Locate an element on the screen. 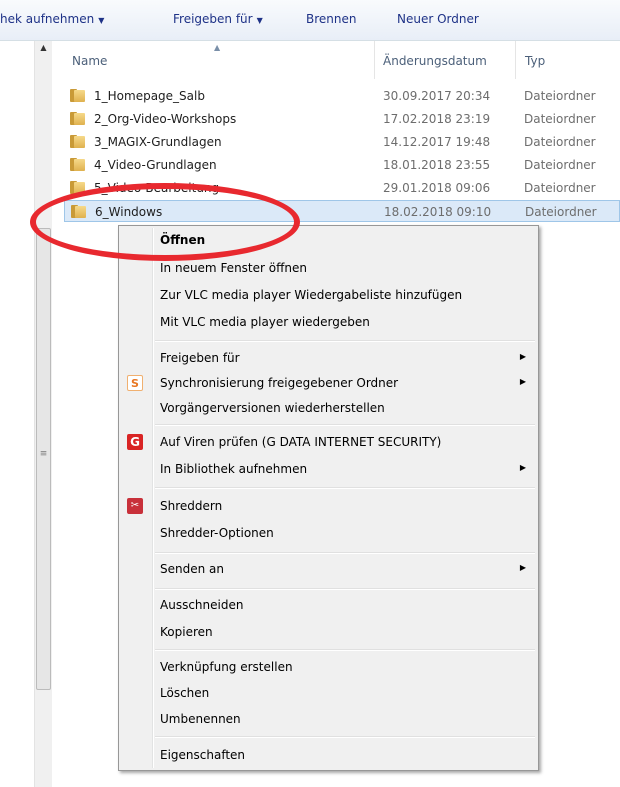 The image size is (620, 787). modified-date: 30.09.2017 20:34 is located at coordinates (437, 96).